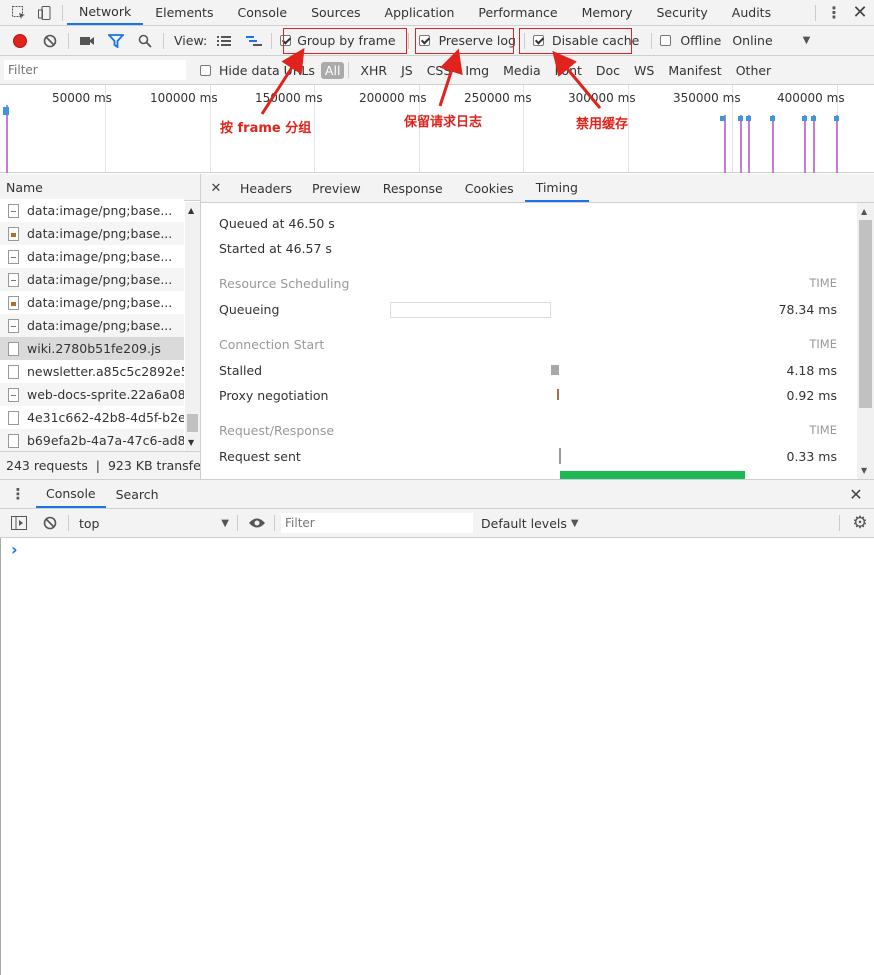  What do you see at coordinates (87, 41) in the screenshot?
I see `capture-screenshots-icon` at bounding box center [87, 41].